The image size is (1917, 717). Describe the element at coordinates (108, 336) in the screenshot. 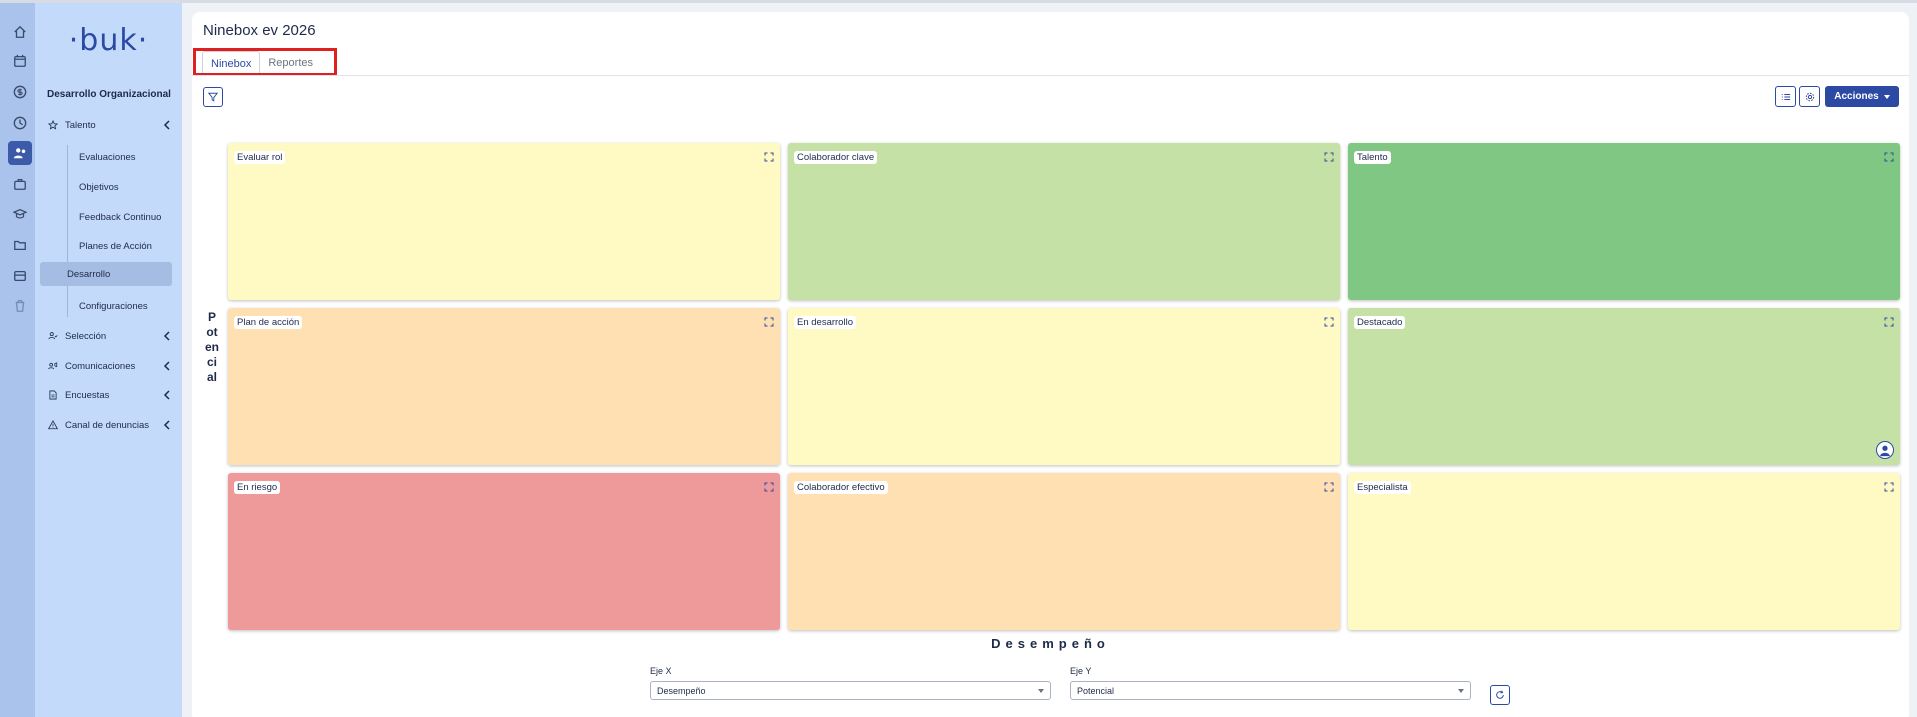

I see `sidebar-item-seleccion: Selección` at that location.